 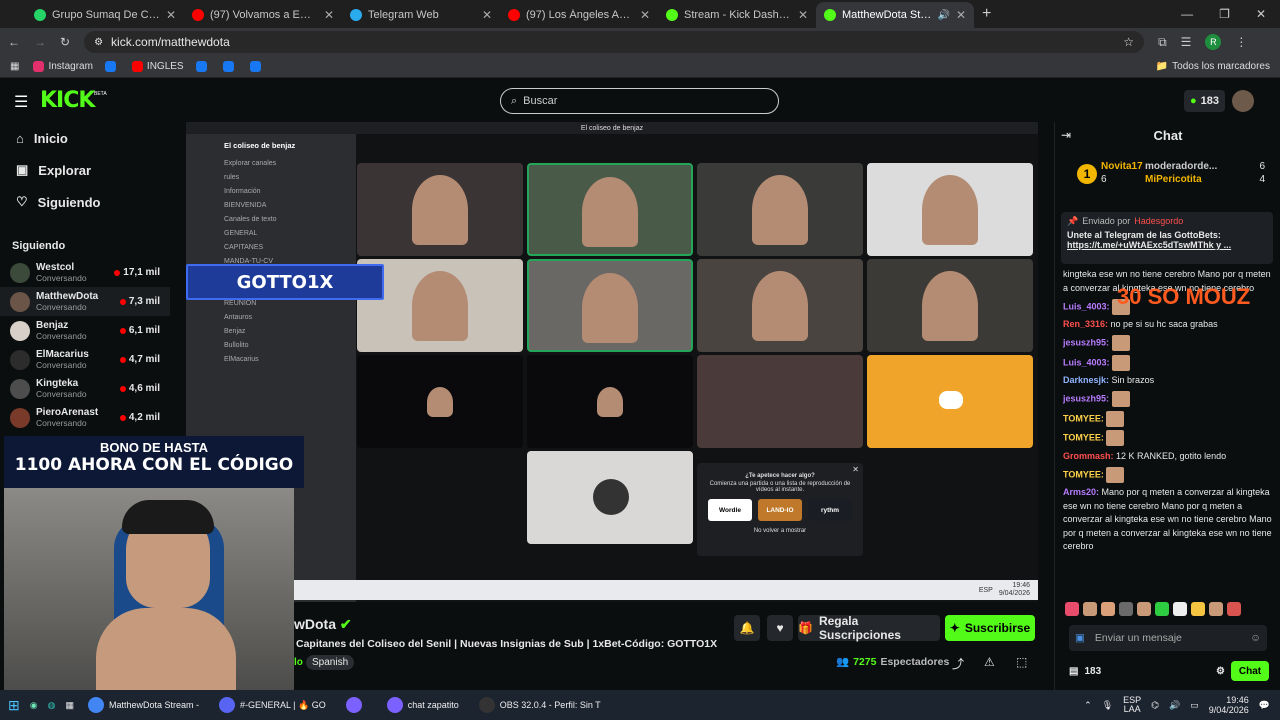 What do you see at coordinates (1081, 492) in the screenshot?
I see `chat-username: Arms20:` at bounding box center [1081, 492].